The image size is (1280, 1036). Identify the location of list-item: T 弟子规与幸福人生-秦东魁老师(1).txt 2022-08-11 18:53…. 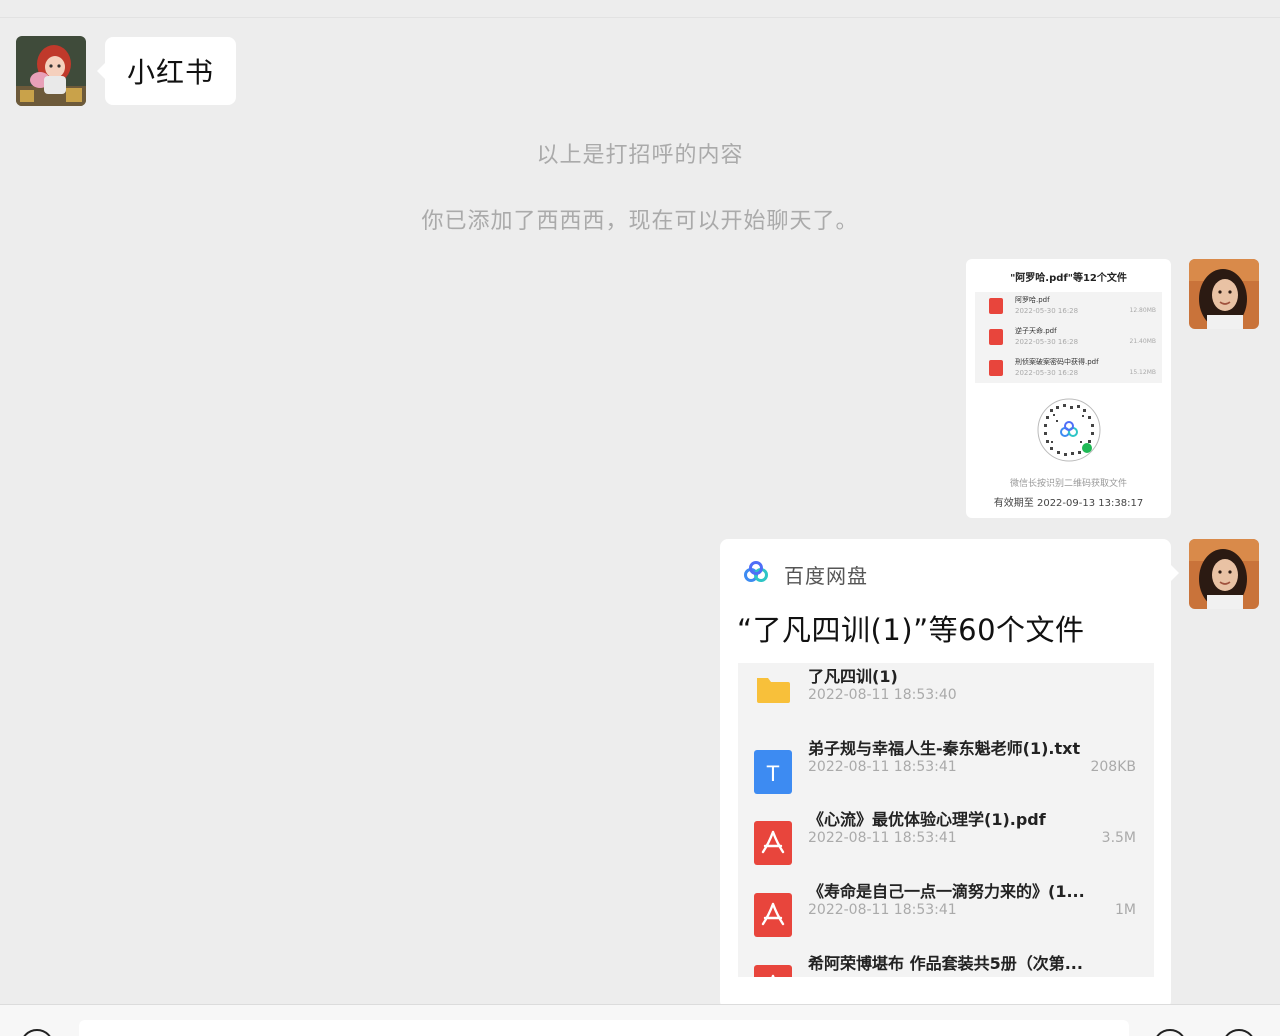
(946, 771).